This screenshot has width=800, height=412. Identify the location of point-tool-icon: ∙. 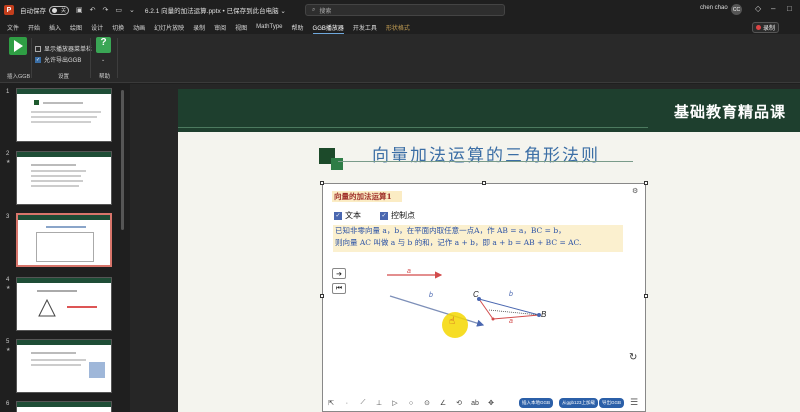
(347, 403).